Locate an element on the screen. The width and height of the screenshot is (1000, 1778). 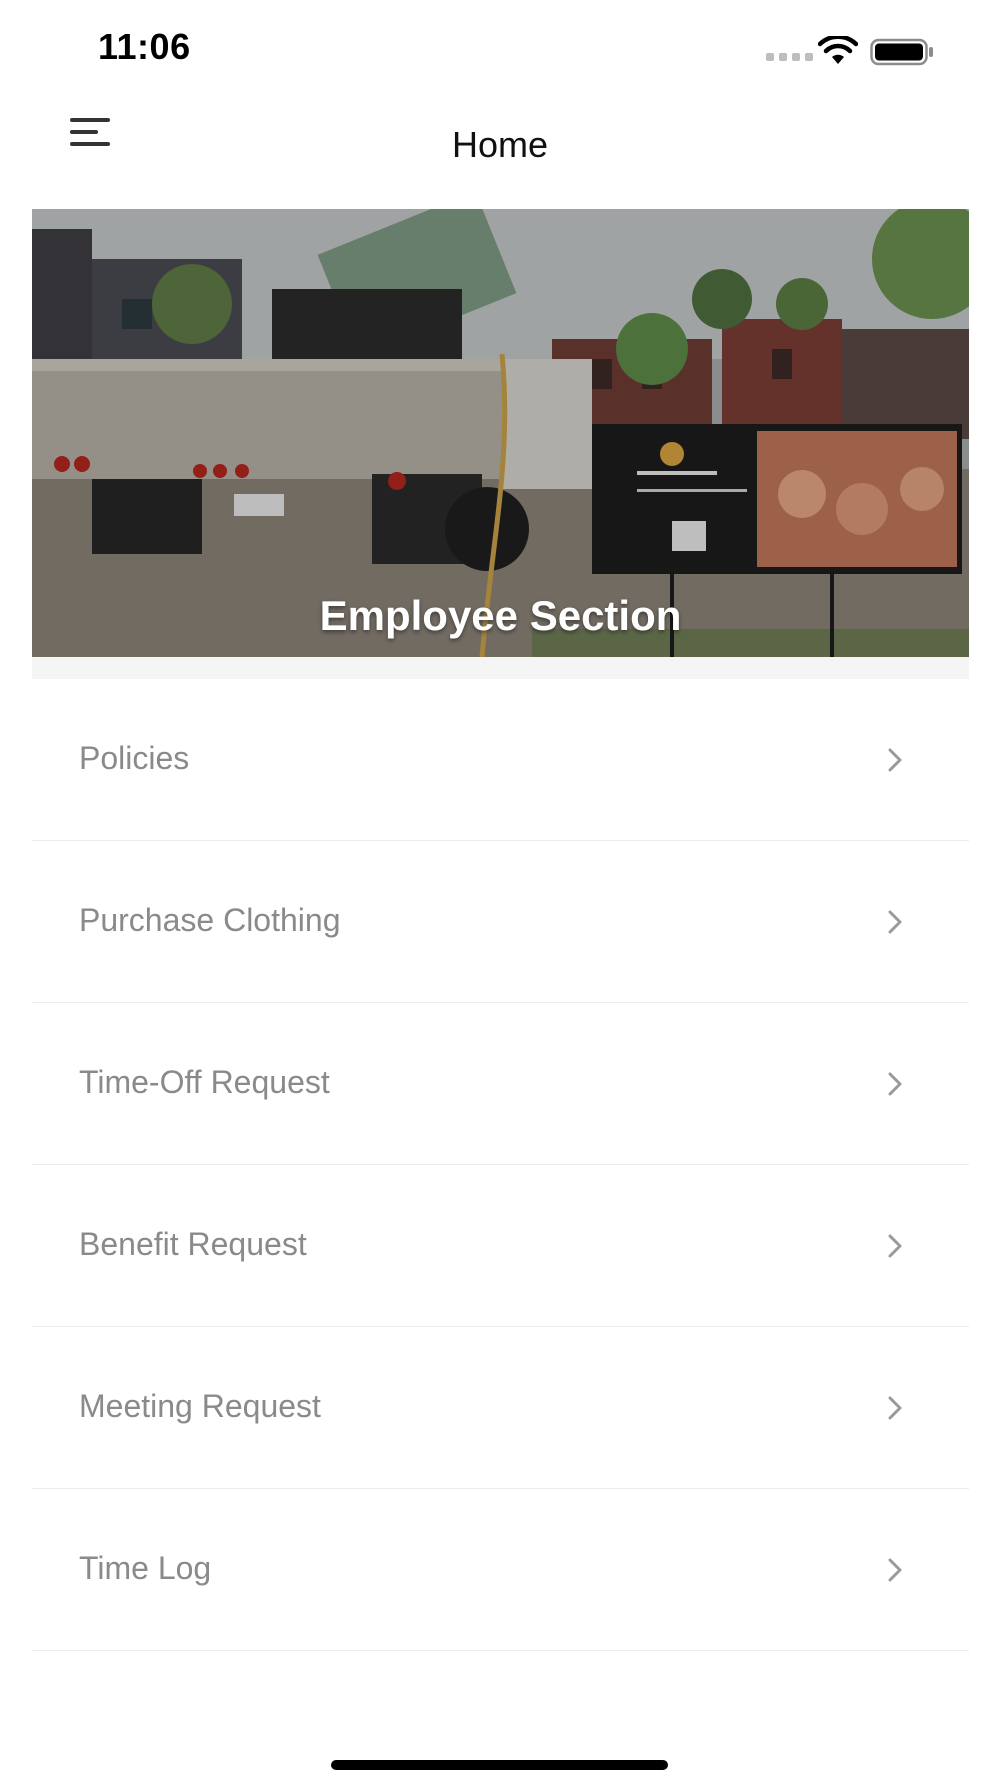
menu-item-time-off-request: Time-Off Request is located at coordinates (500, 1084).